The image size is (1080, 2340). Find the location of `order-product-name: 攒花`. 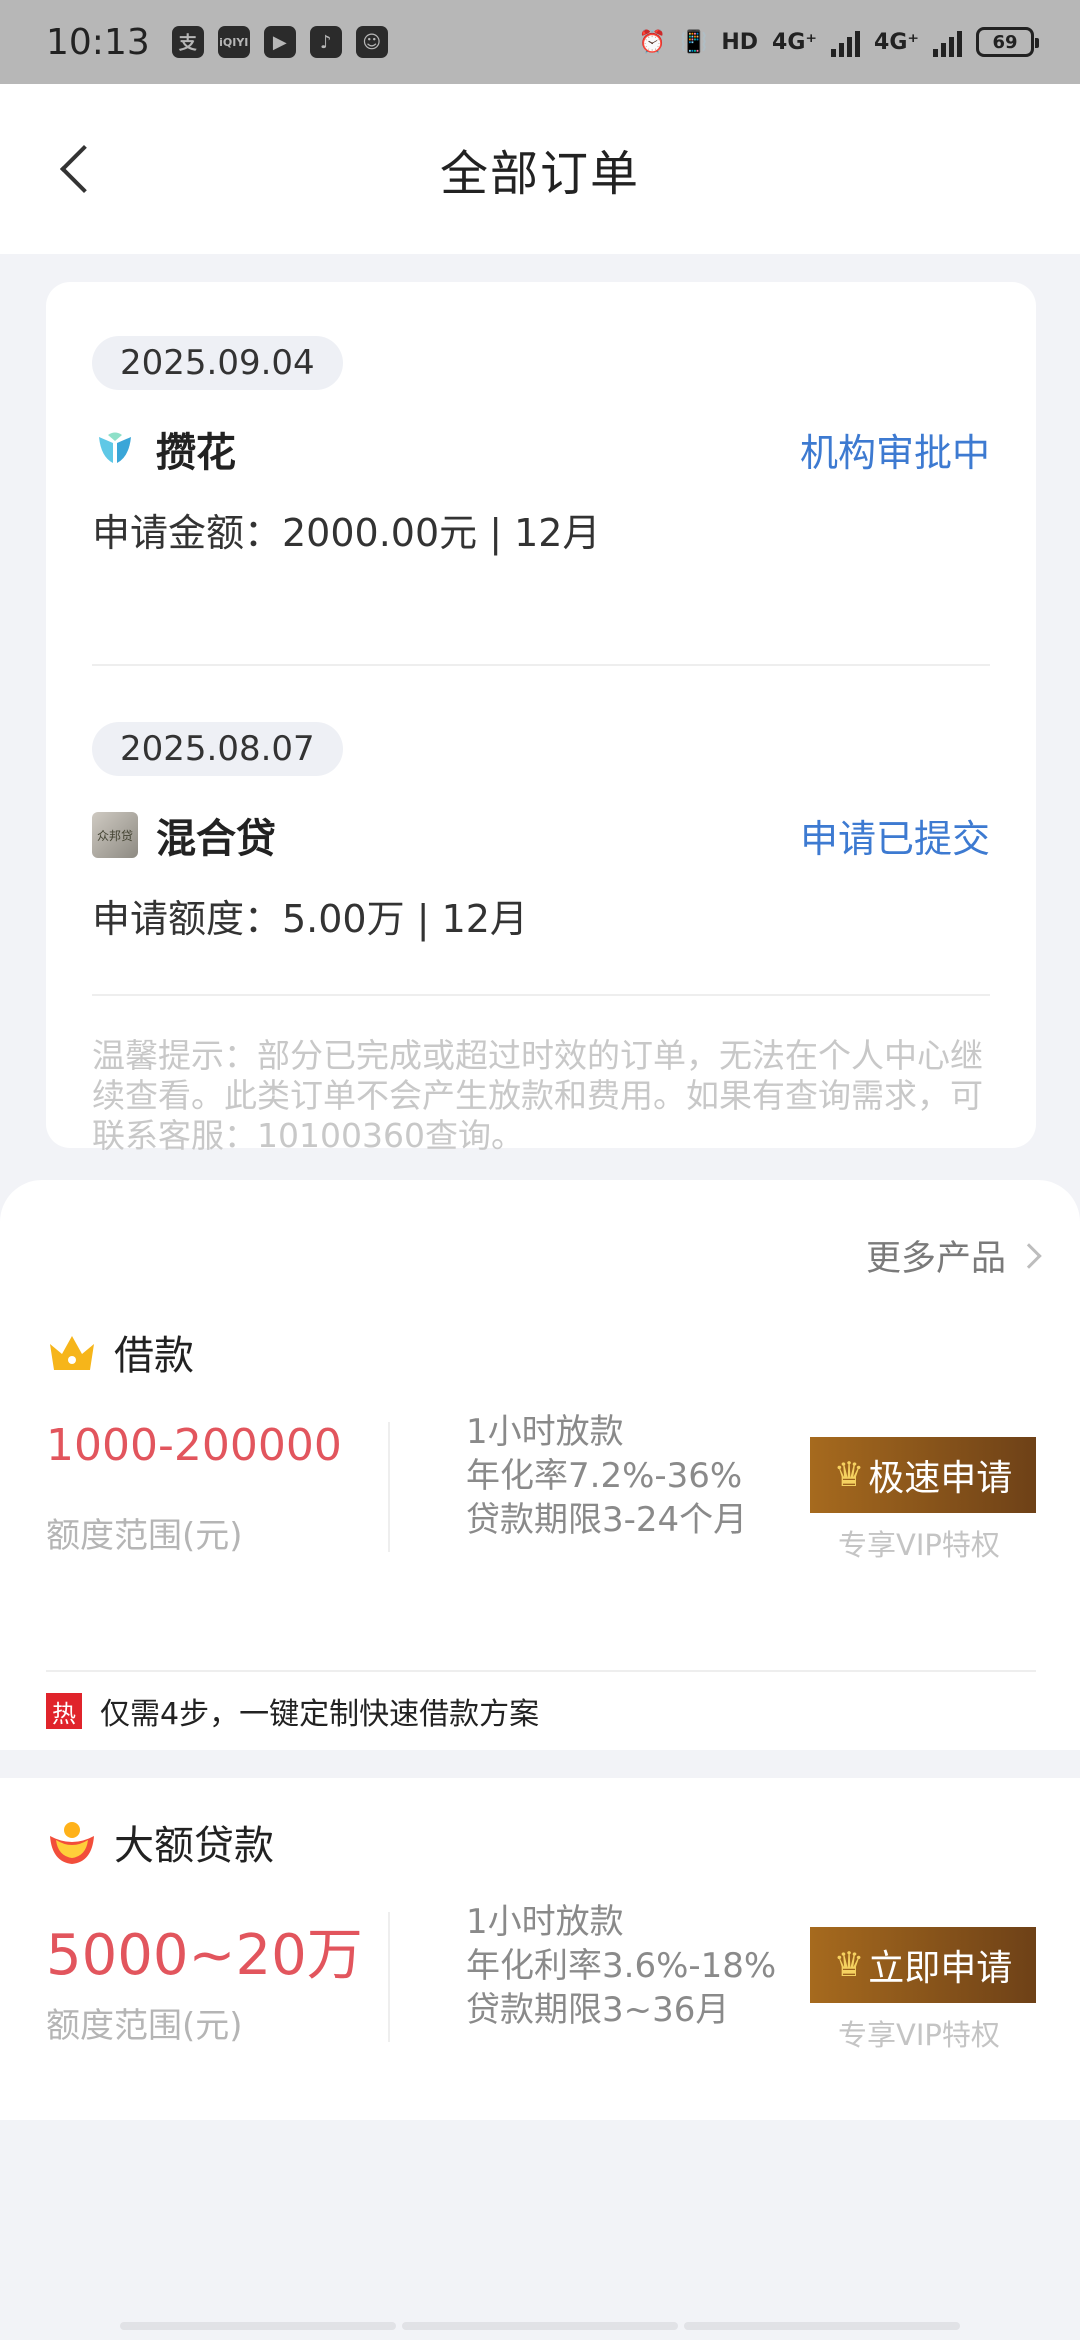

order-product-name: 攒花 is located at coordinates (196, 453).